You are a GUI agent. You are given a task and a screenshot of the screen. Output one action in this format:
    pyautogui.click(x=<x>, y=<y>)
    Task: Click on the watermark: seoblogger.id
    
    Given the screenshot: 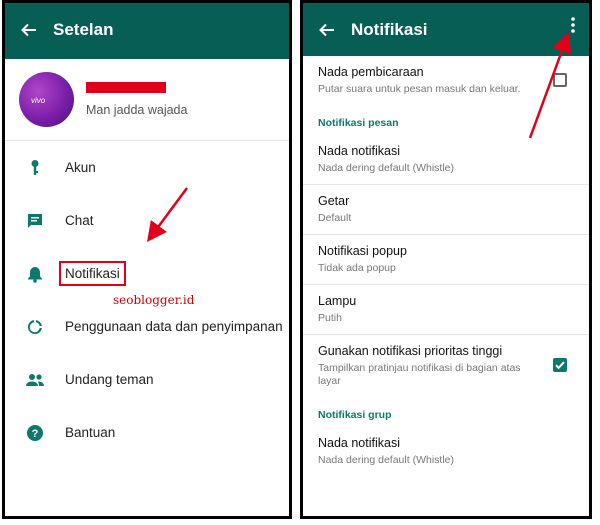 What is the action you would take?
    pyautogui.click(x=154, y=300)
    